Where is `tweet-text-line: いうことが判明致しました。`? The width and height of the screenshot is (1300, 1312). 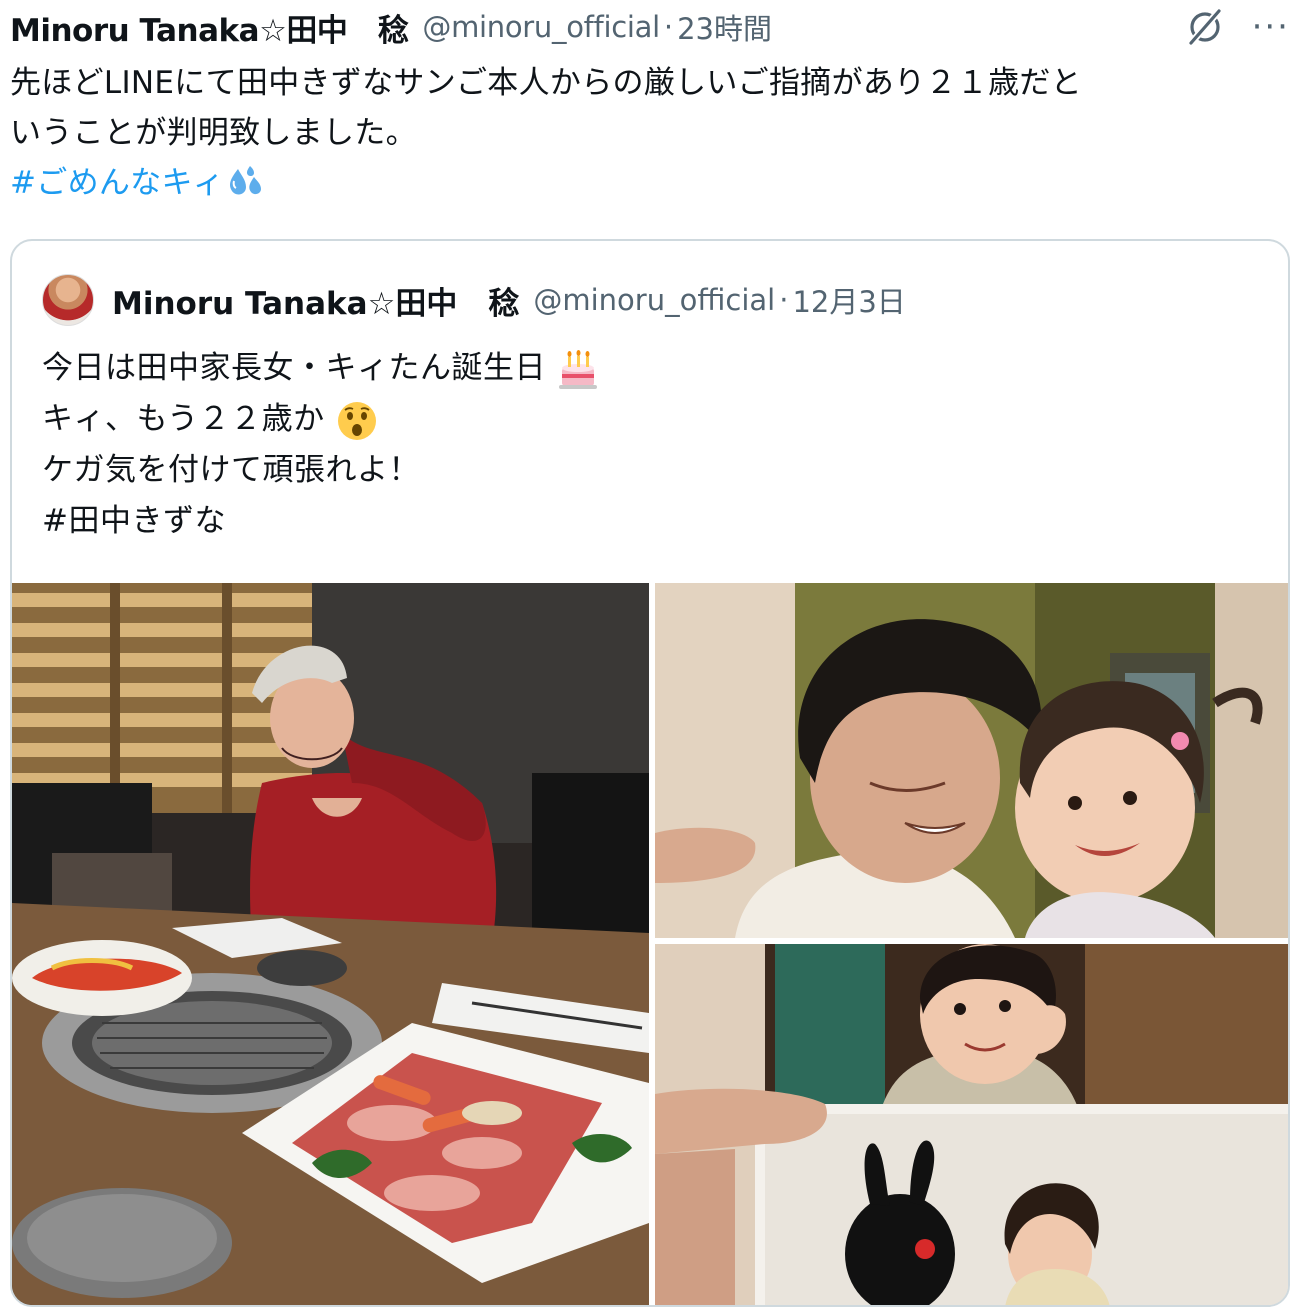
tweet-text-line: いうことが判明致しました。 is located at coordinates (213, 133).